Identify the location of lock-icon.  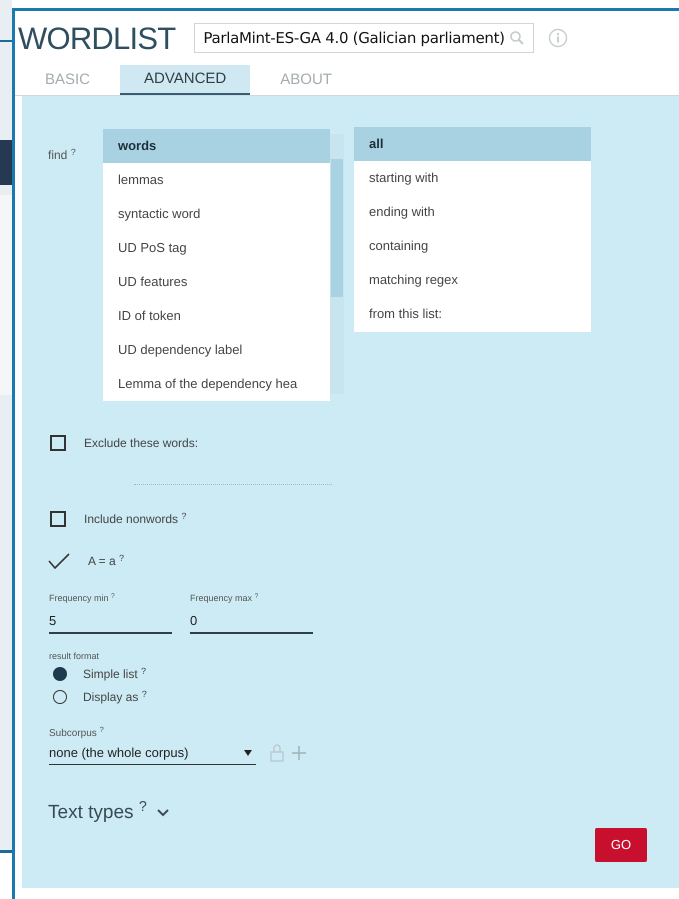
(277, 753).